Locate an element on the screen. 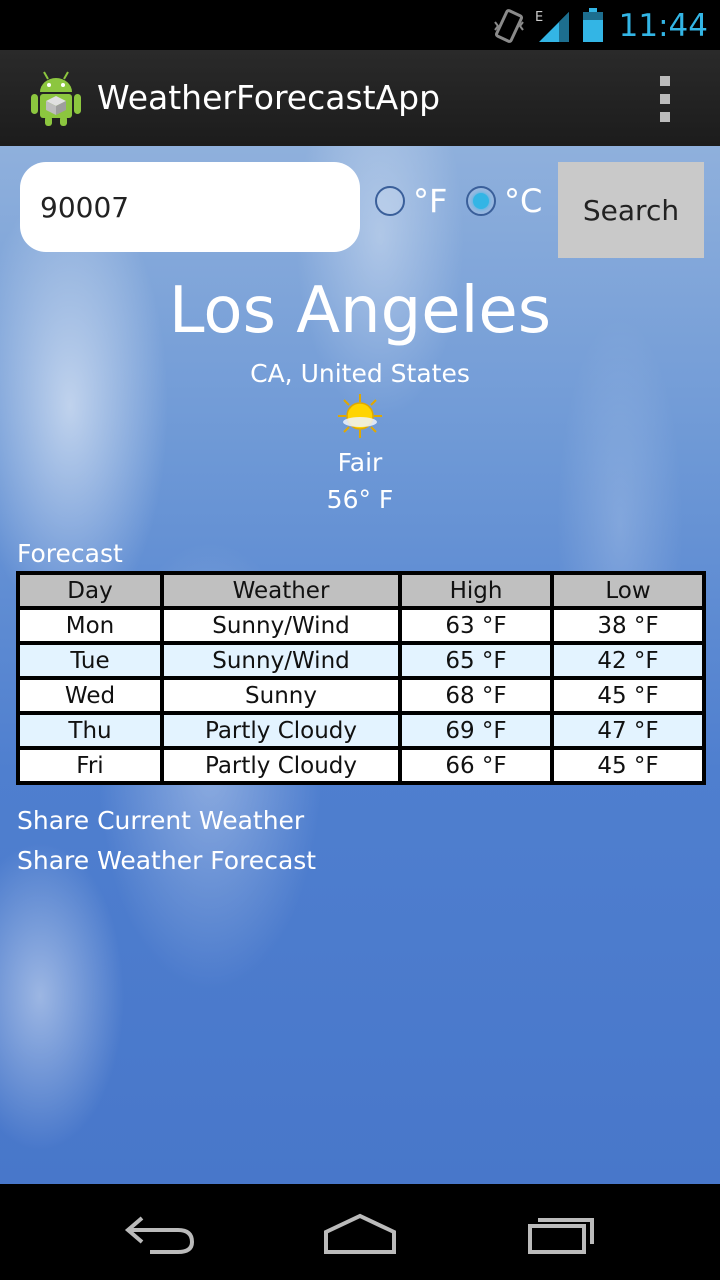  forecast-label: Forecast is located at coordinates (70, 553).